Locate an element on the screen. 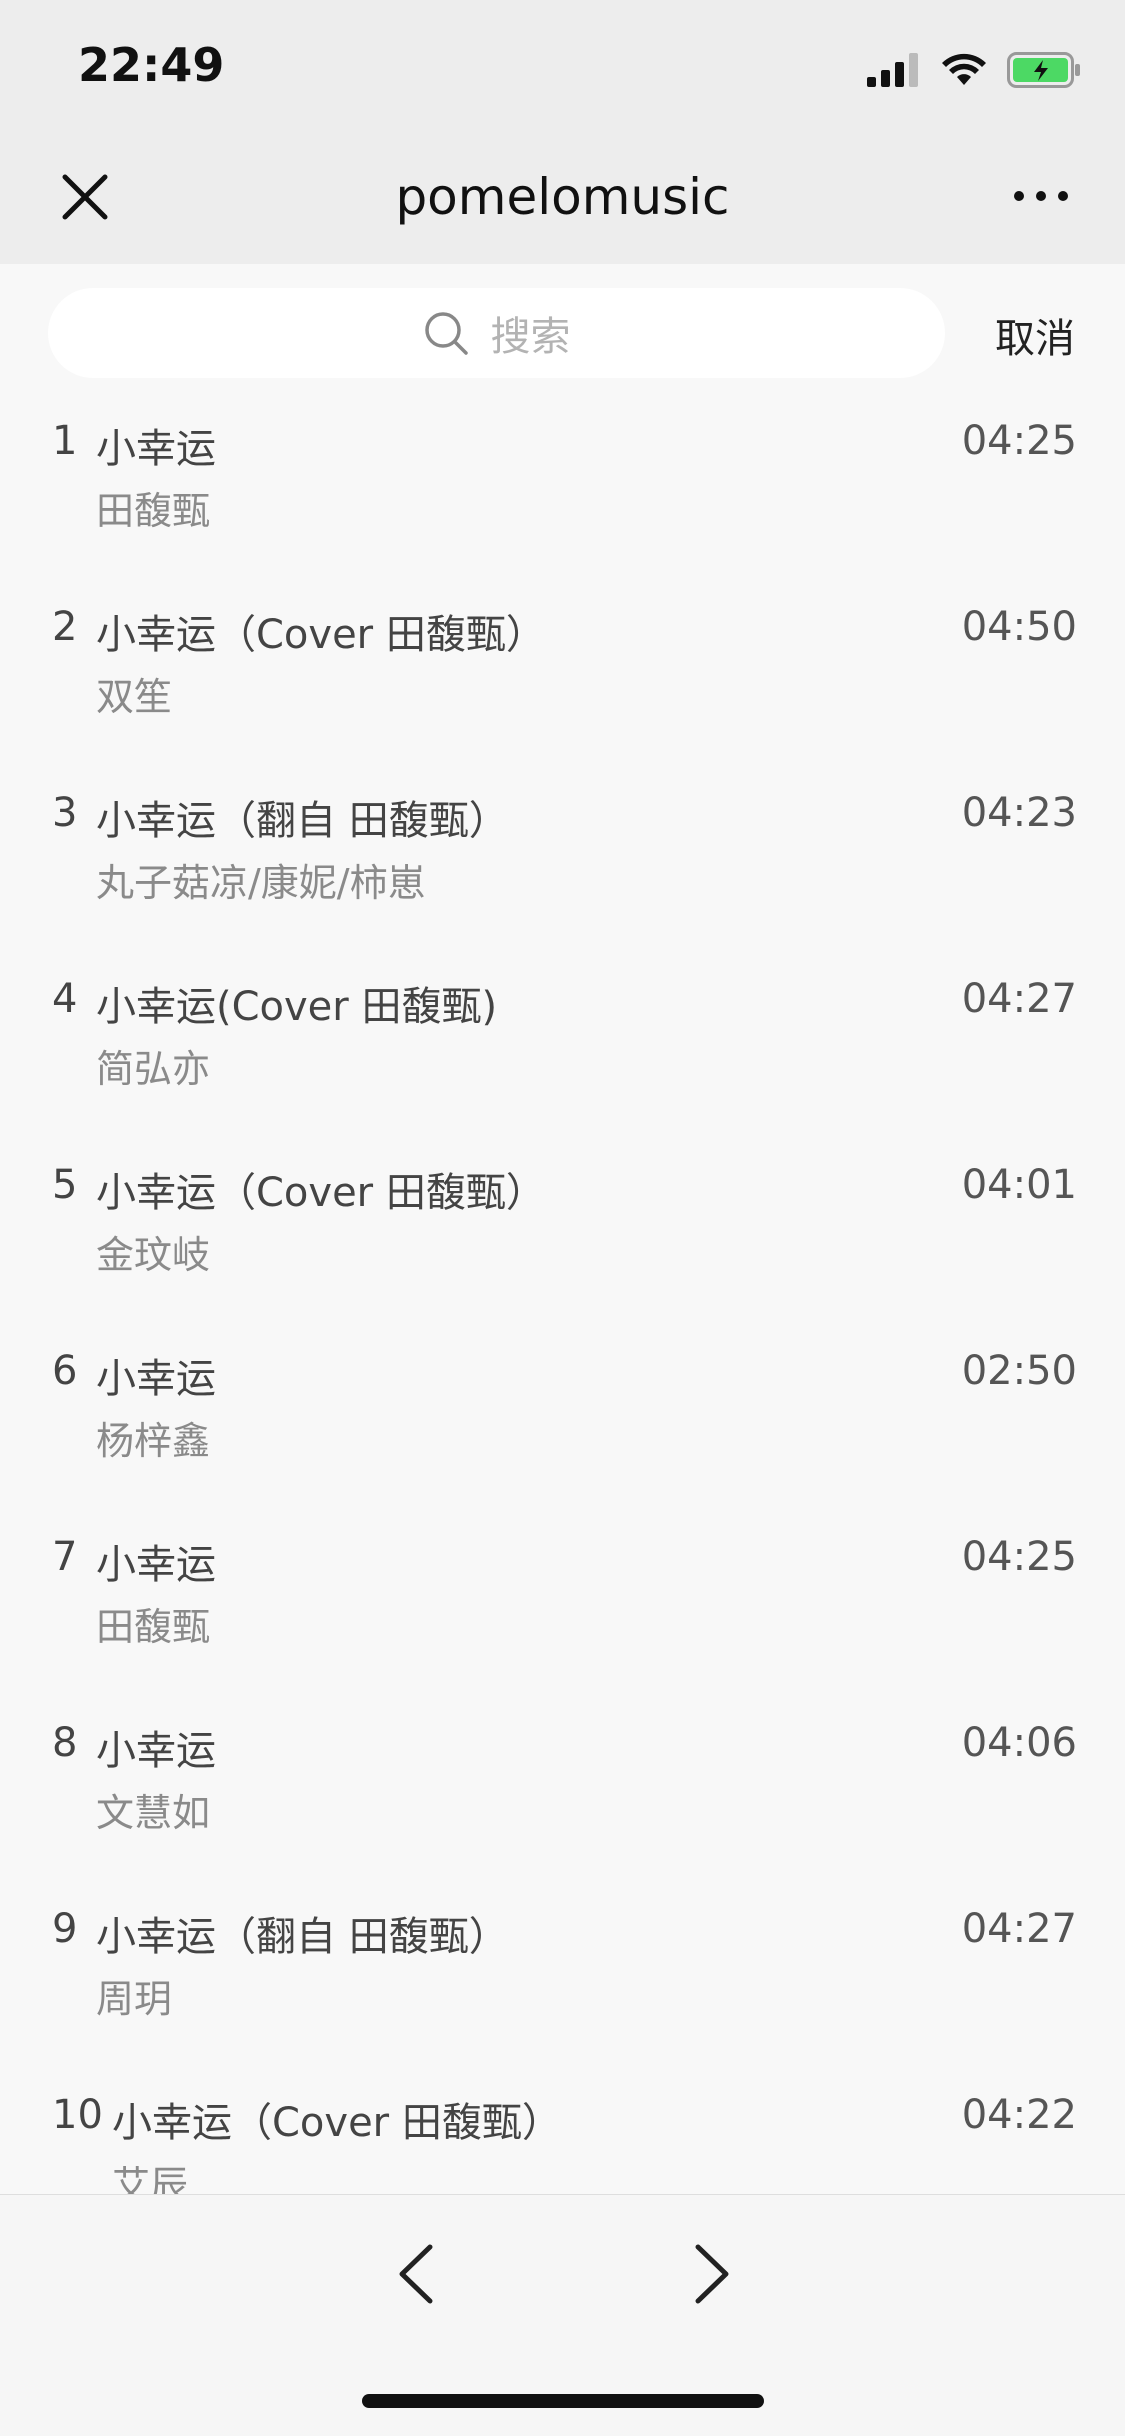  song-artist: 丸子菇凉/康妮/柿崽 is located at coordinates (261, 883).